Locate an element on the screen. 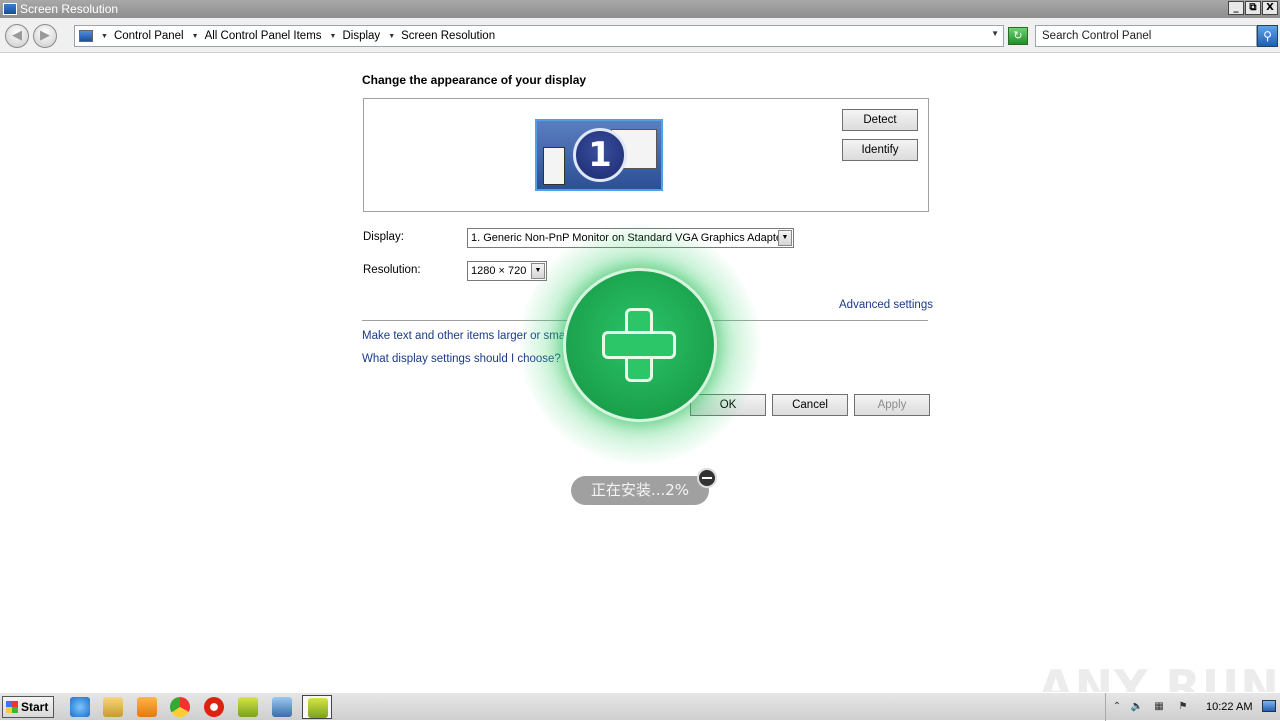 The height and width of the screenshot is (721, 1280). explorer-icon is located at coordinates (113, 707).